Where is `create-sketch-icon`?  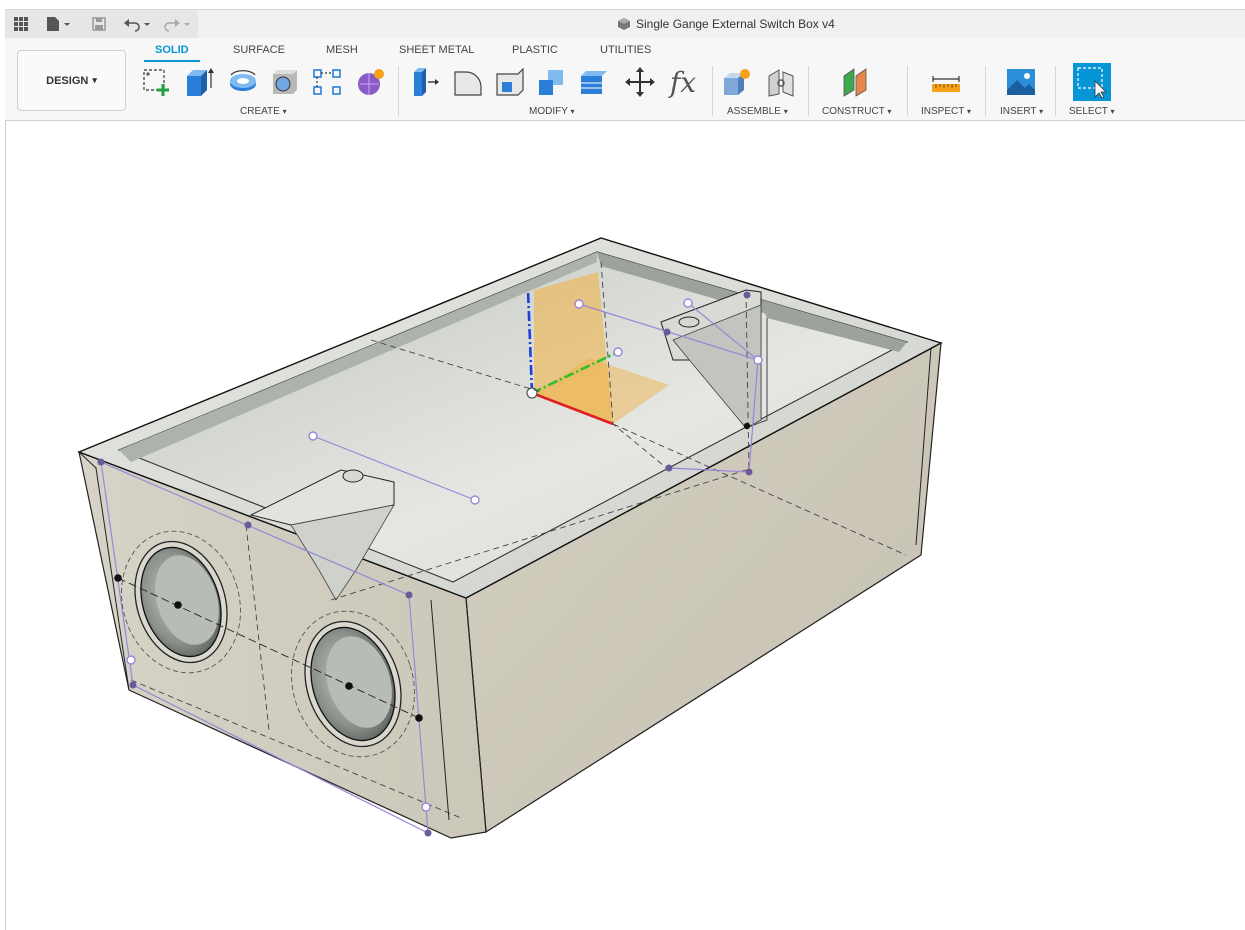 create-sketch-icon is located at coordinates (157, 82).